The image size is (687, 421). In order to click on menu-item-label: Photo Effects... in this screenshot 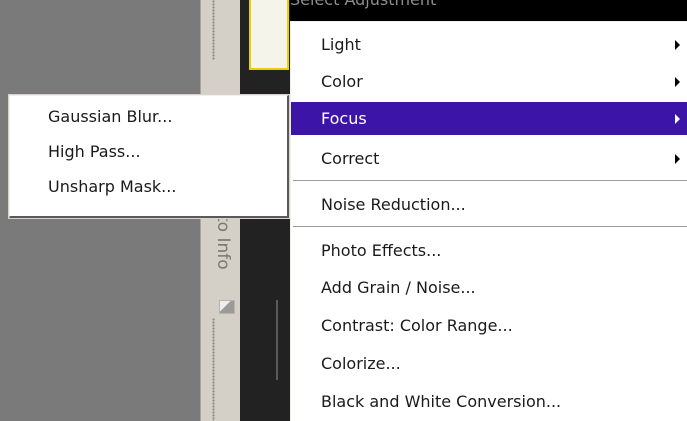, I will do `click(381, 250)`.